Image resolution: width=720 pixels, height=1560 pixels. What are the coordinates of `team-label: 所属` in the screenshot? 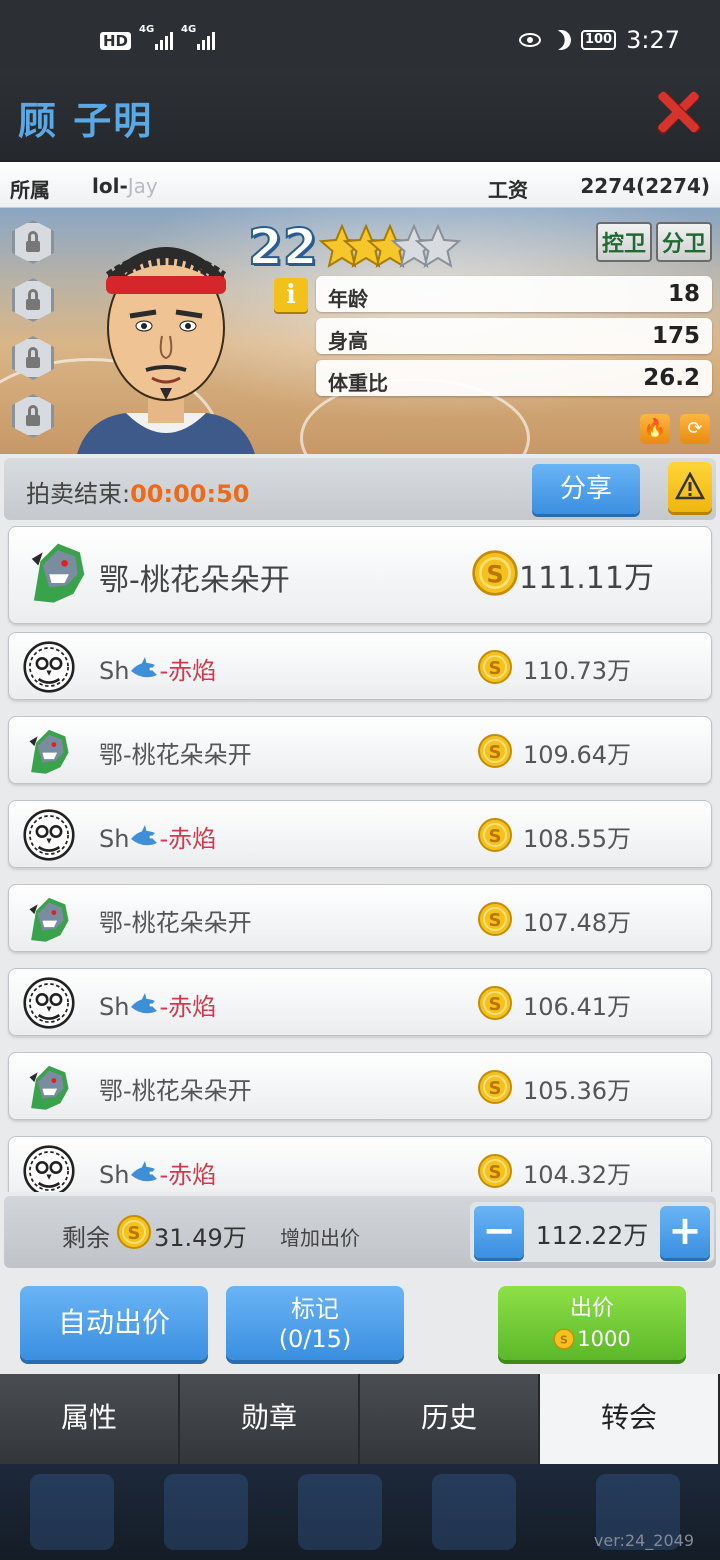 It's located at (30, 190).